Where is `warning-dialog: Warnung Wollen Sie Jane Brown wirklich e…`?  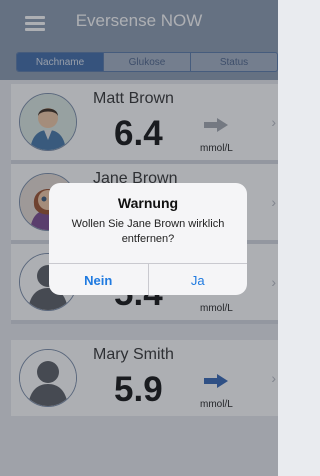
warning-dialog: Warnung Wollen Sie Jane Brown wirklich e… is located at coordinates (148, 239).